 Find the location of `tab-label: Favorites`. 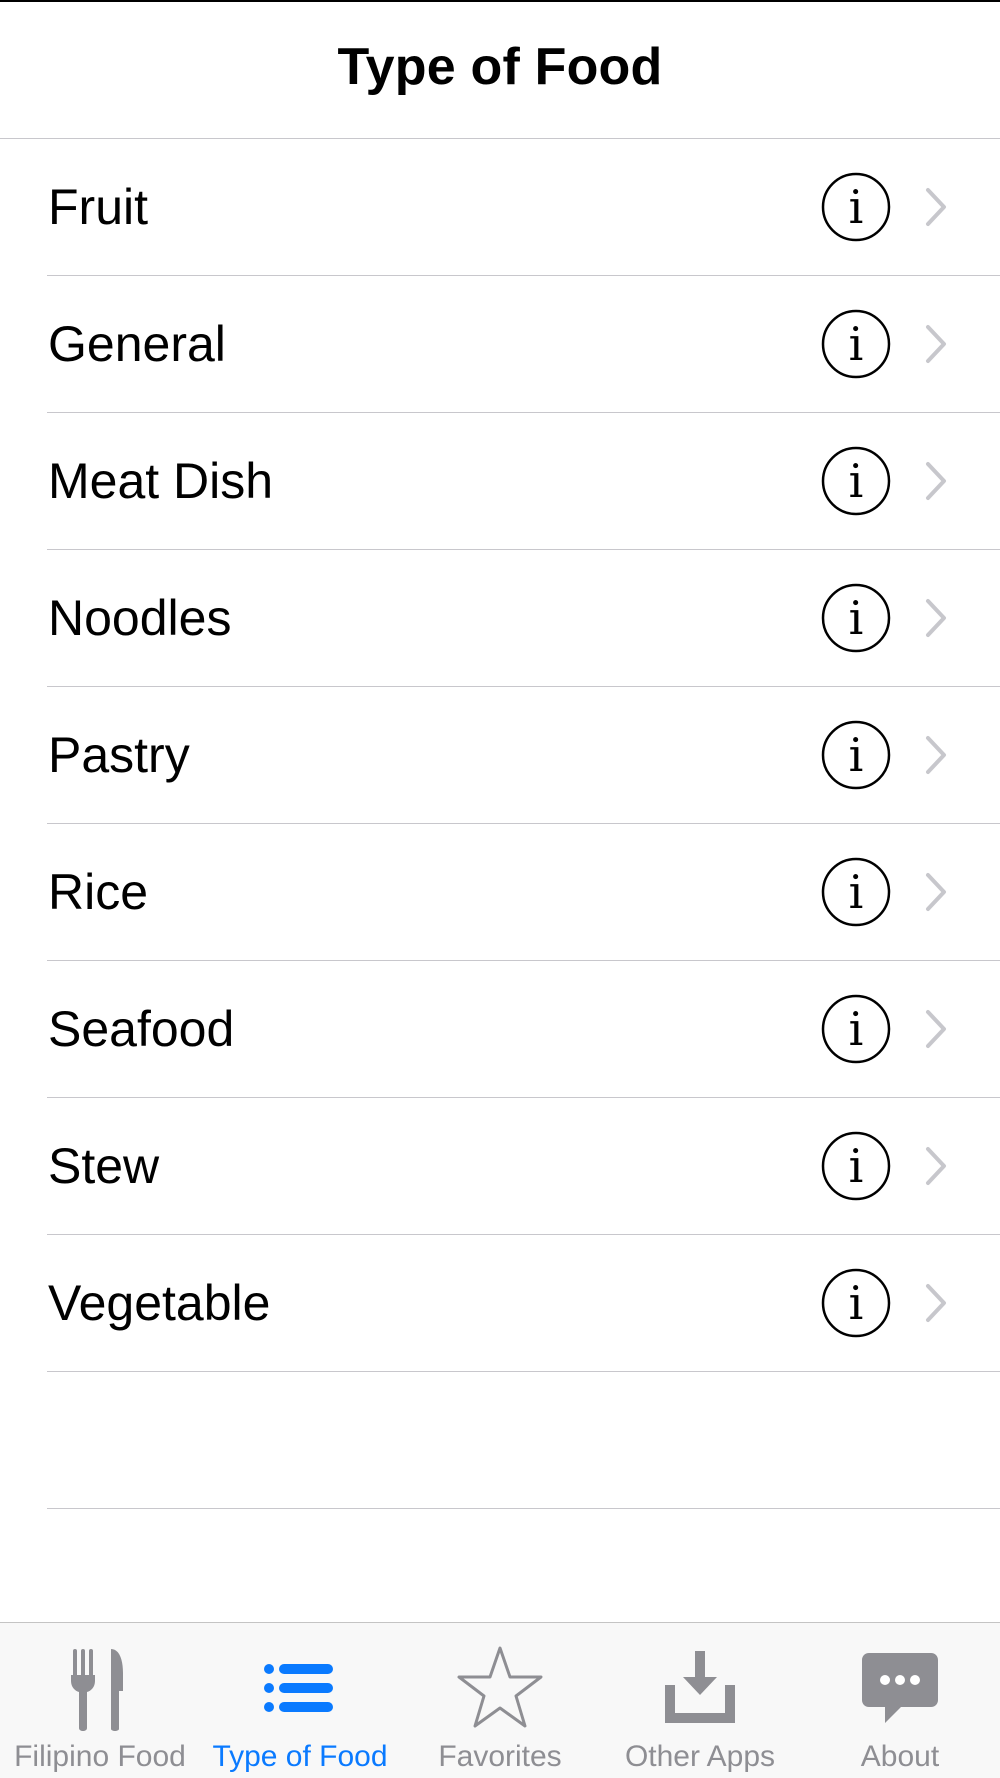

tab-label: Favorites is located at coordinates (500, 1756).